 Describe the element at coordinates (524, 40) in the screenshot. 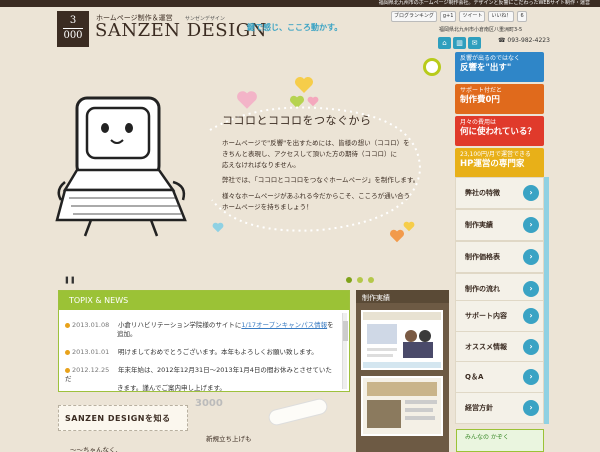

I see `phone-number: ☎ 093-982-4223` at that location.